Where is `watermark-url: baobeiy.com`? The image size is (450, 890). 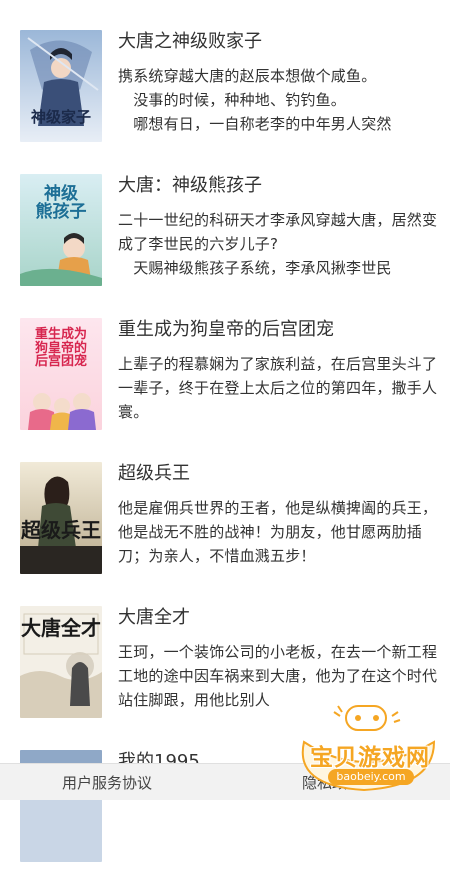 watermark-url: baobeiy.com is located at coordinates (371, 777).